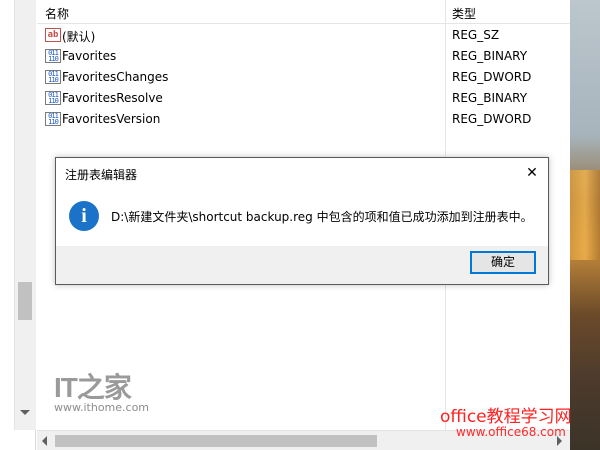 The height and width of the screenshot is (450, 600). Describe the element at coordinates (112, 98) in the screenshot. I see `value-name: FavoritesResolve` at that location.